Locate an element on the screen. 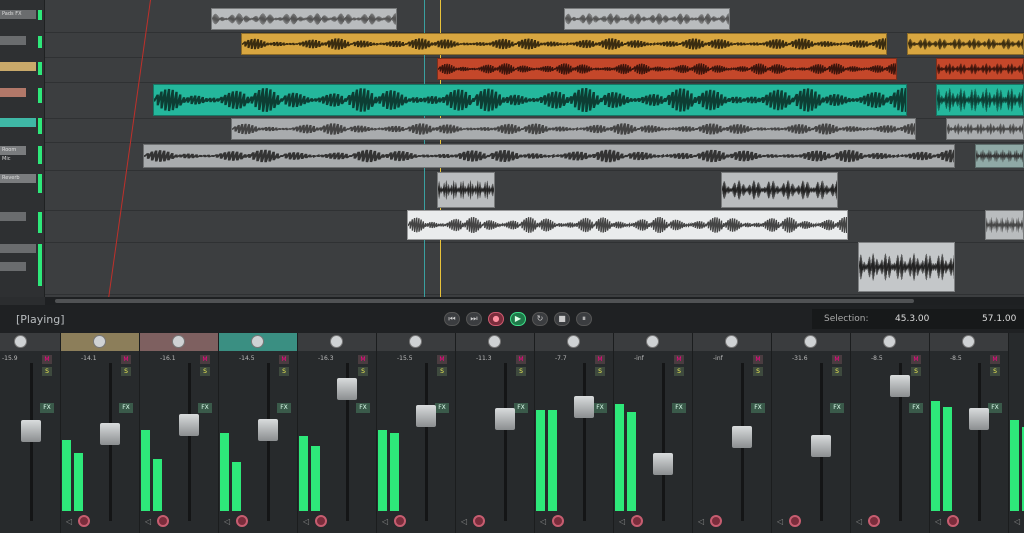 Image resolution: width=1024 pixels, height=533 pixels. stop-button: ■ is located at coordinates (562, 319).